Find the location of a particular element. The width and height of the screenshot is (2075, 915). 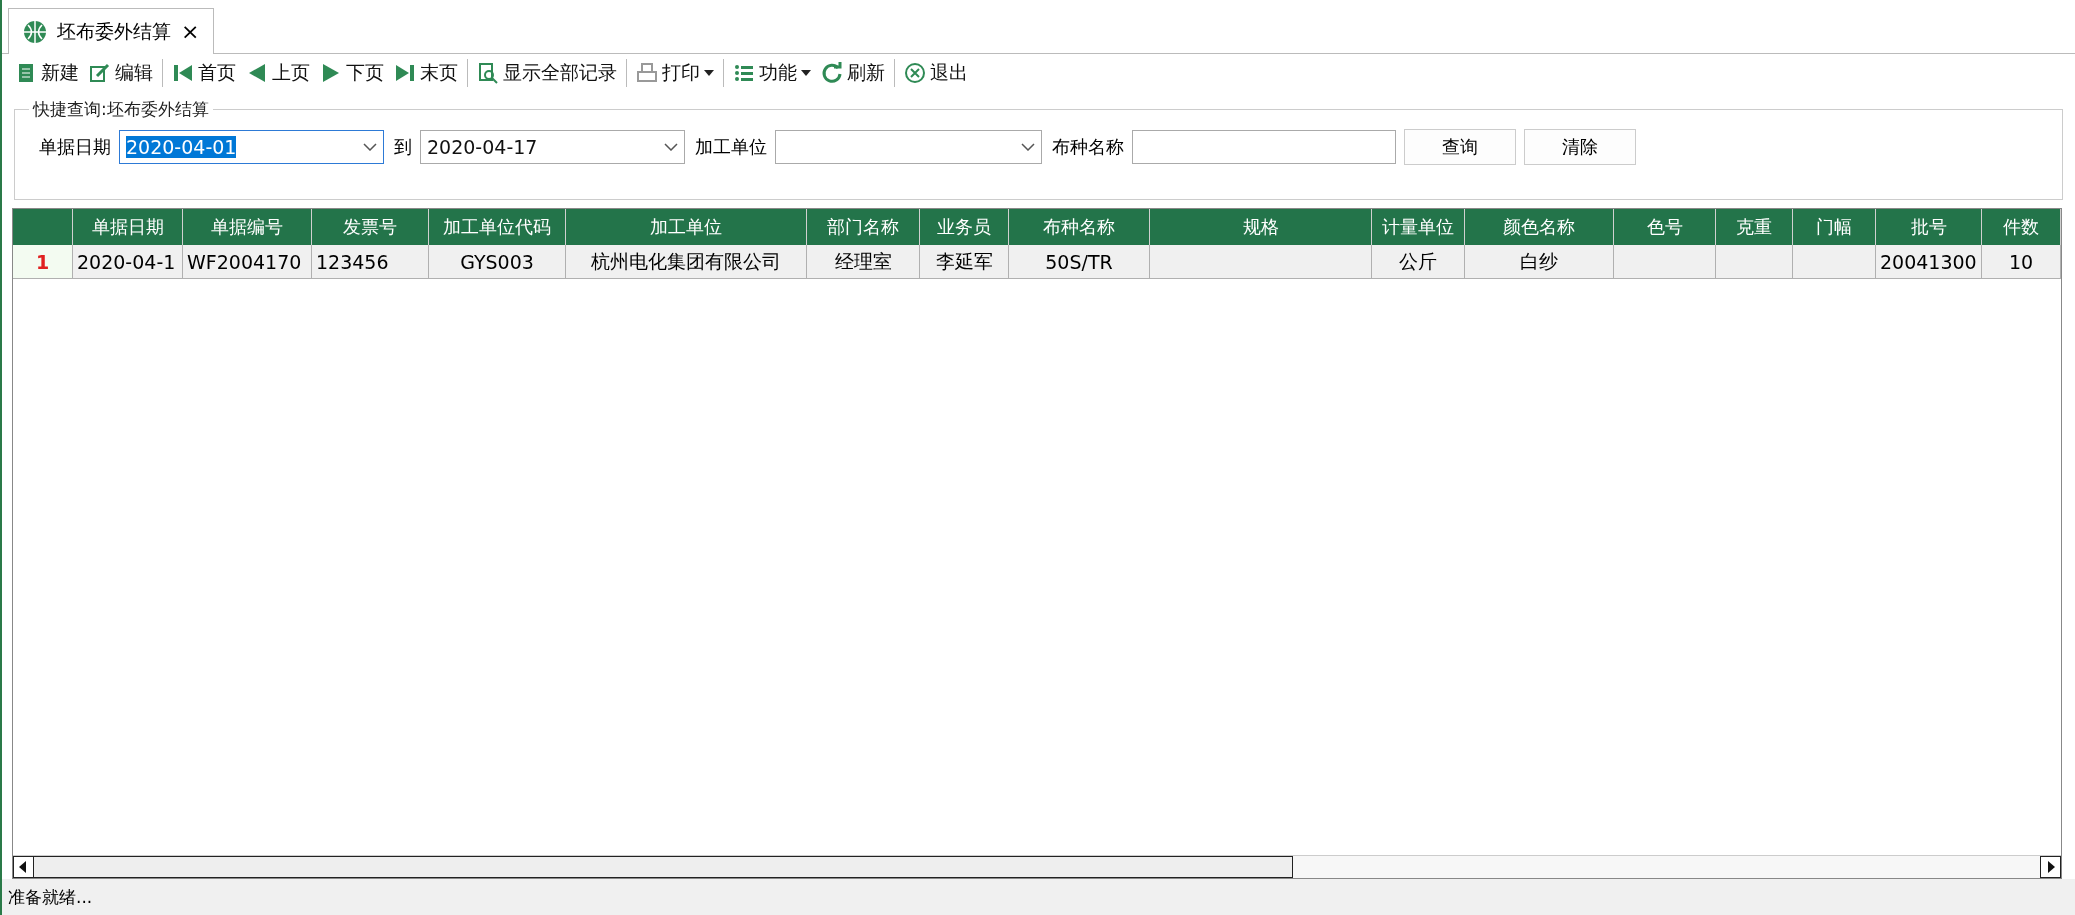

column-header: 门幅 is located at coordinates (1834, 227).